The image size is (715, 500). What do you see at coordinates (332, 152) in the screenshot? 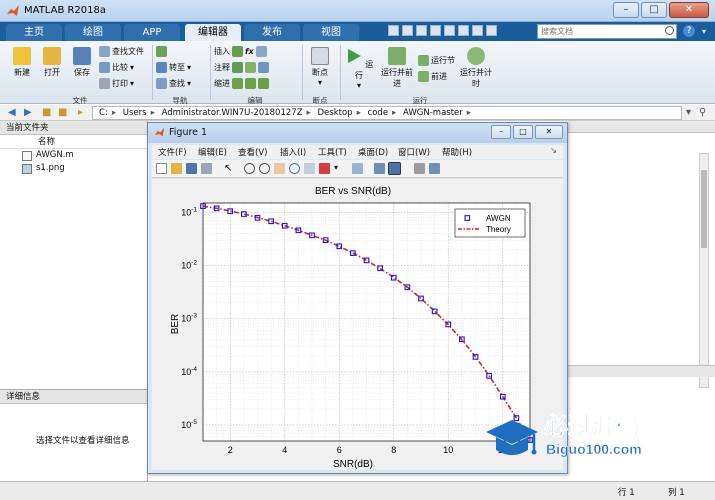
I see `menu-tools: 工具(T)` at bounding box center [332, 152].